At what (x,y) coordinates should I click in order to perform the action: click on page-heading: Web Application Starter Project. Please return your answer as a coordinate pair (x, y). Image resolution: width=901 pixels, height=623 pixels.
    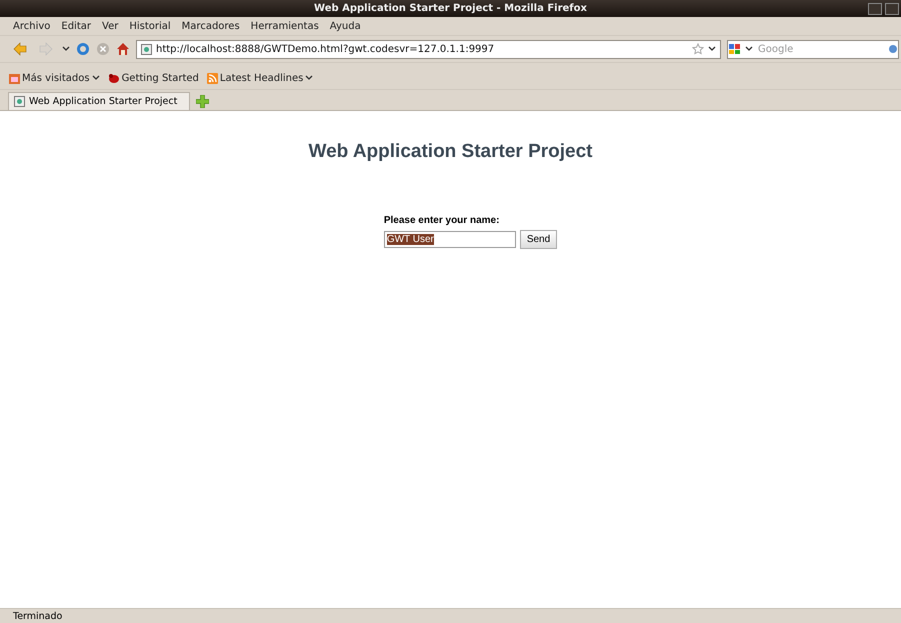
    Looking at the image, I should click on (450, 152).